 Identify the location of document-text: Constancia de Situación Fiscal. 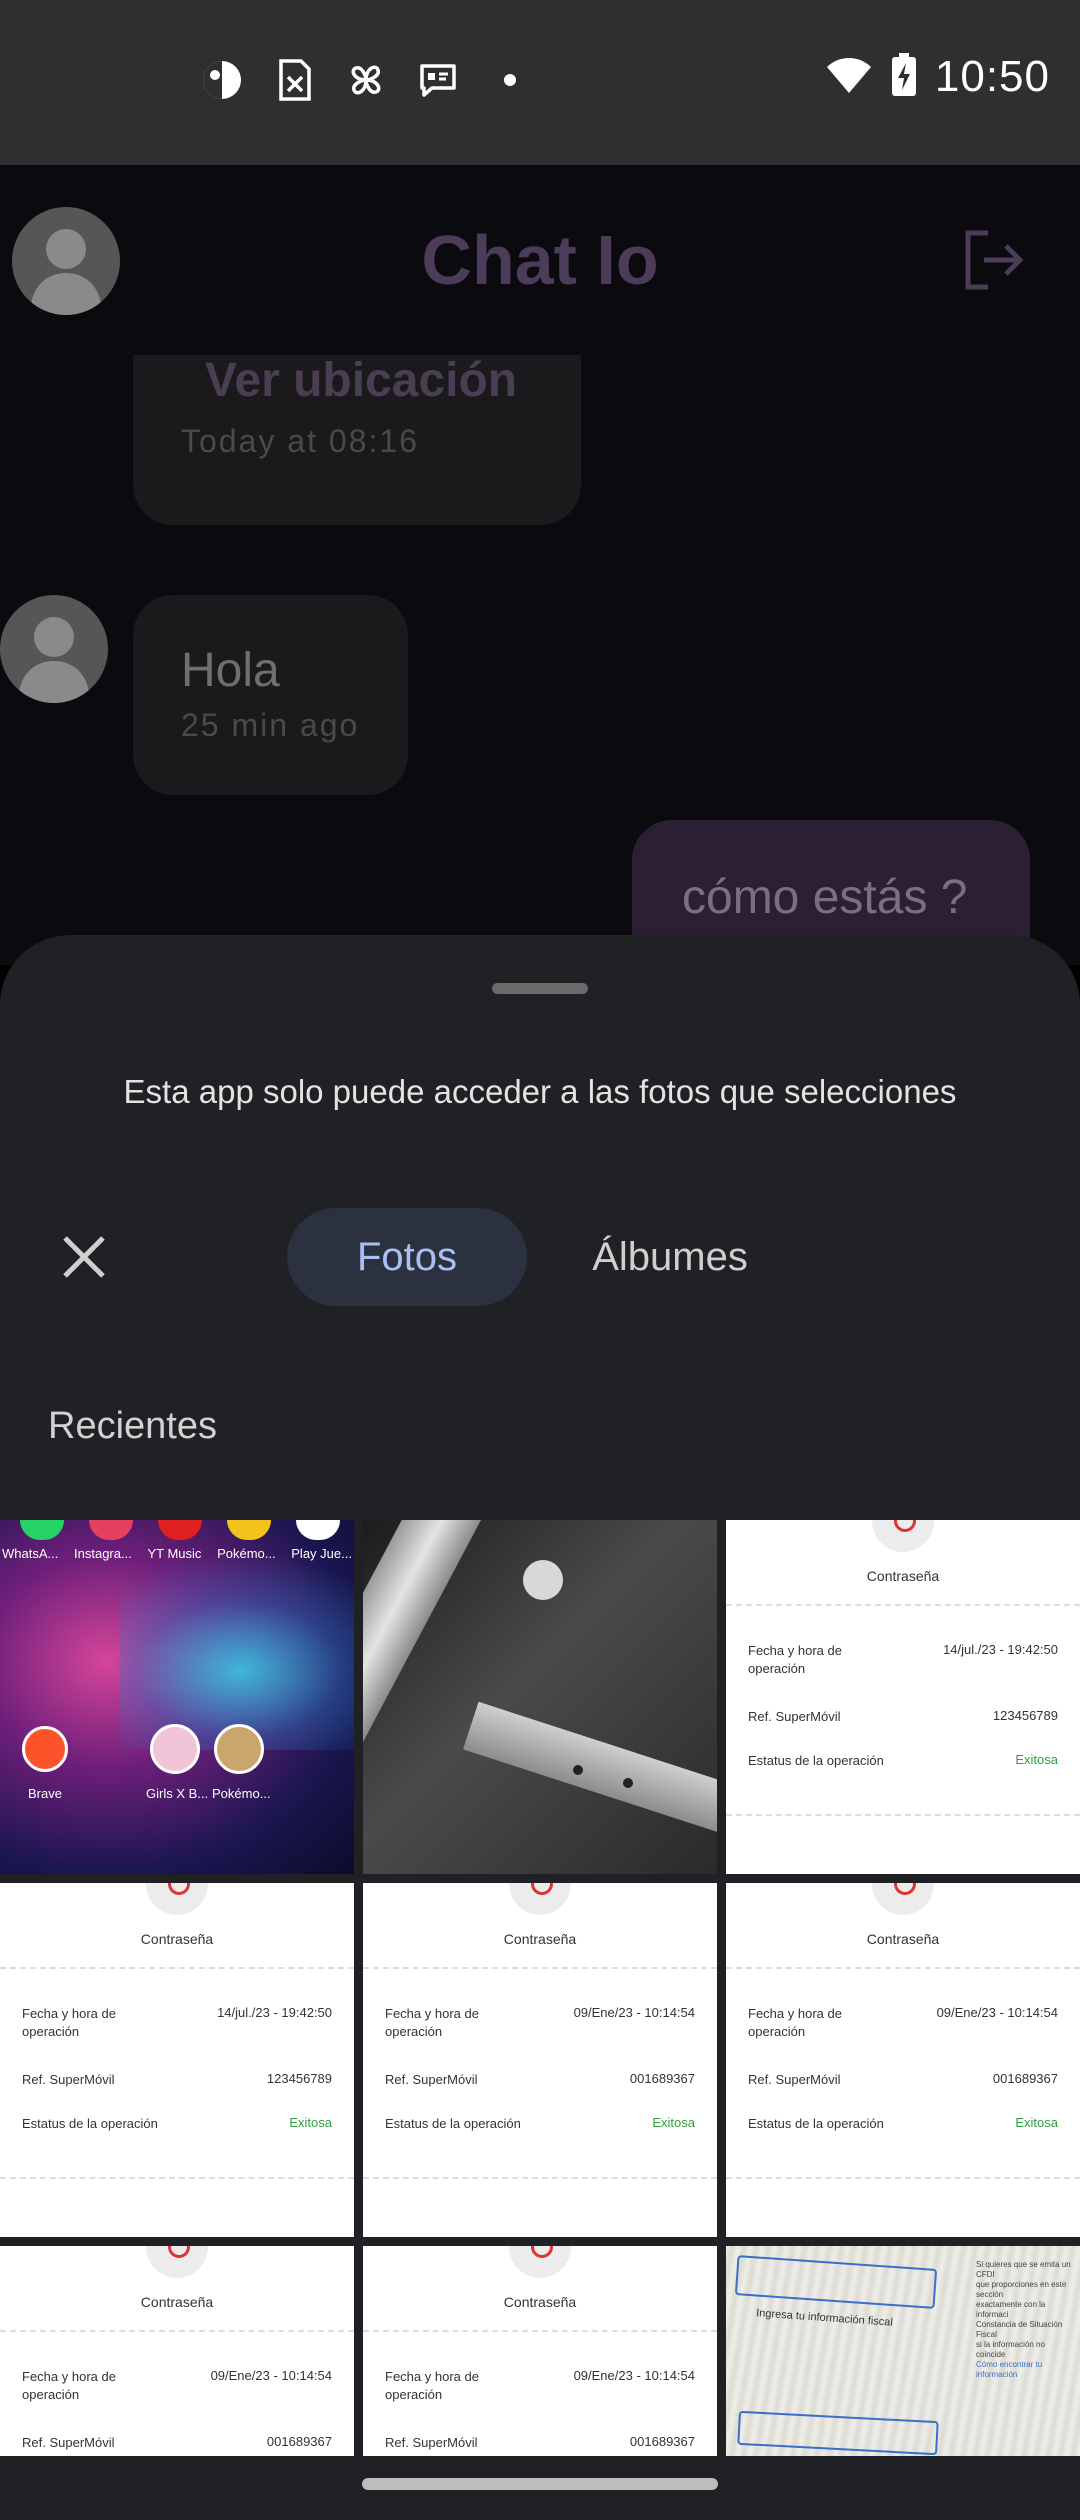
(1019, 2329).